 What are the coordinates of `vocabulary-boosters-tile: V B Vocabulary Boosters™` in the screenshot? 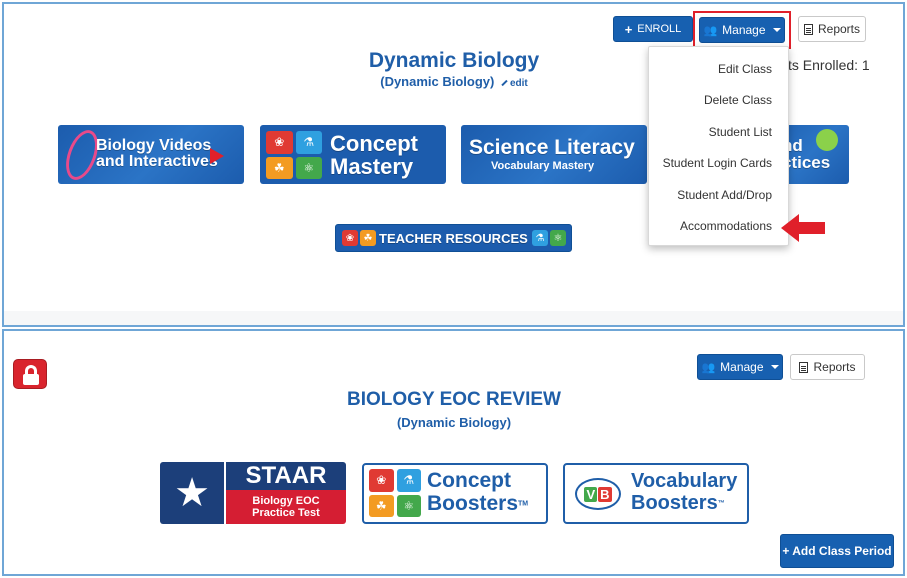 It's located at (656, 493).